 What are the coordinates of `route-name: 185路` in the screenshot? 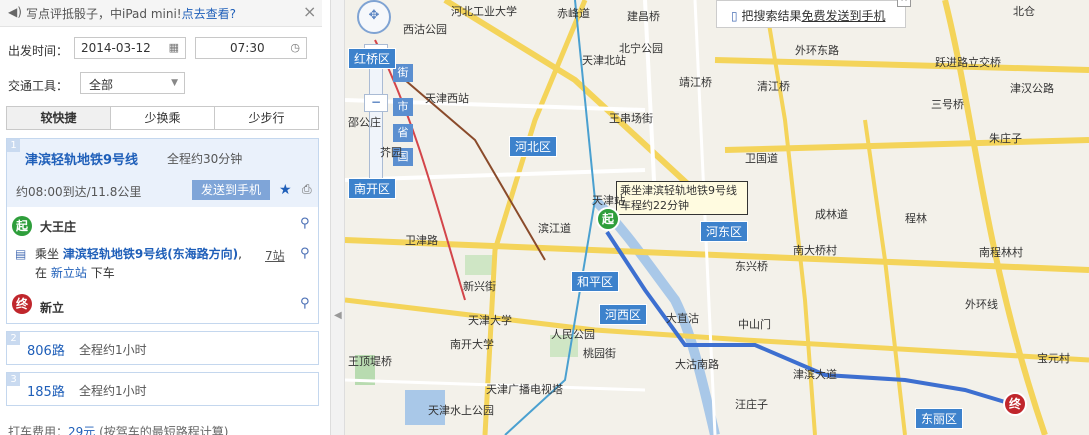 It's located at (46, 390).